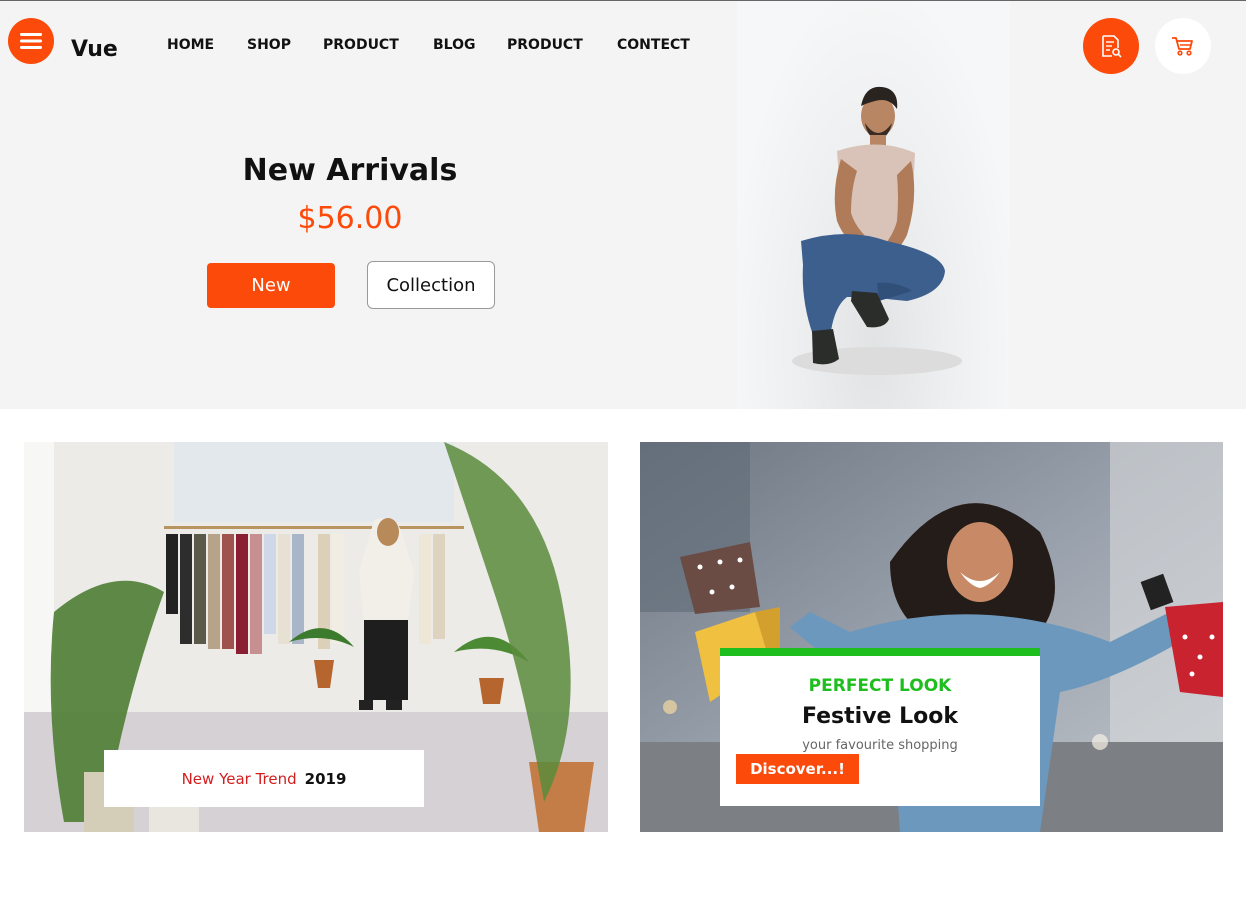 This screenshot has width=1246, height=902. What do you see at coordinates (470, 45) in the screenshot?
I see `nav-blog: BLOG` at bounding box center [470, 45].